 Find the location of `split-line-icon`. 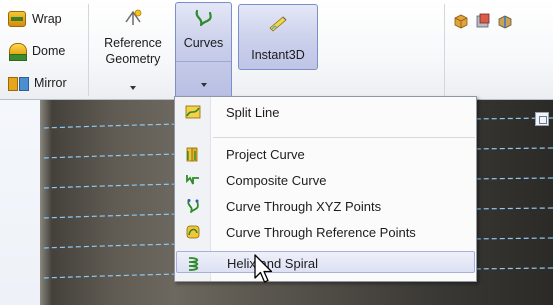

split-line-icon is located at coordinates (193, 112).